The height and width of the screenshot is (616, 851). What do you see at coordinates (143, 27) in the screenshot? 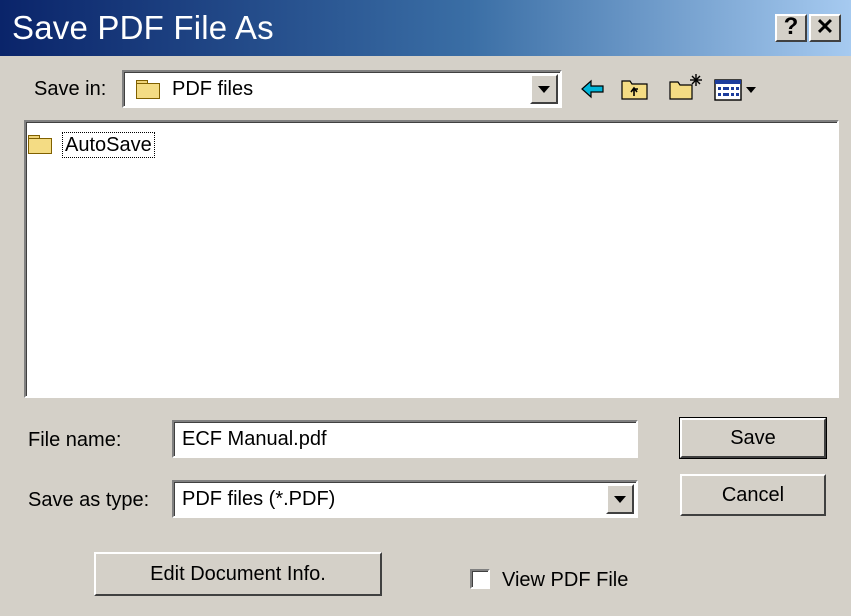
I see `window-title: Save PDF File As` at bounding box center [143, 27].